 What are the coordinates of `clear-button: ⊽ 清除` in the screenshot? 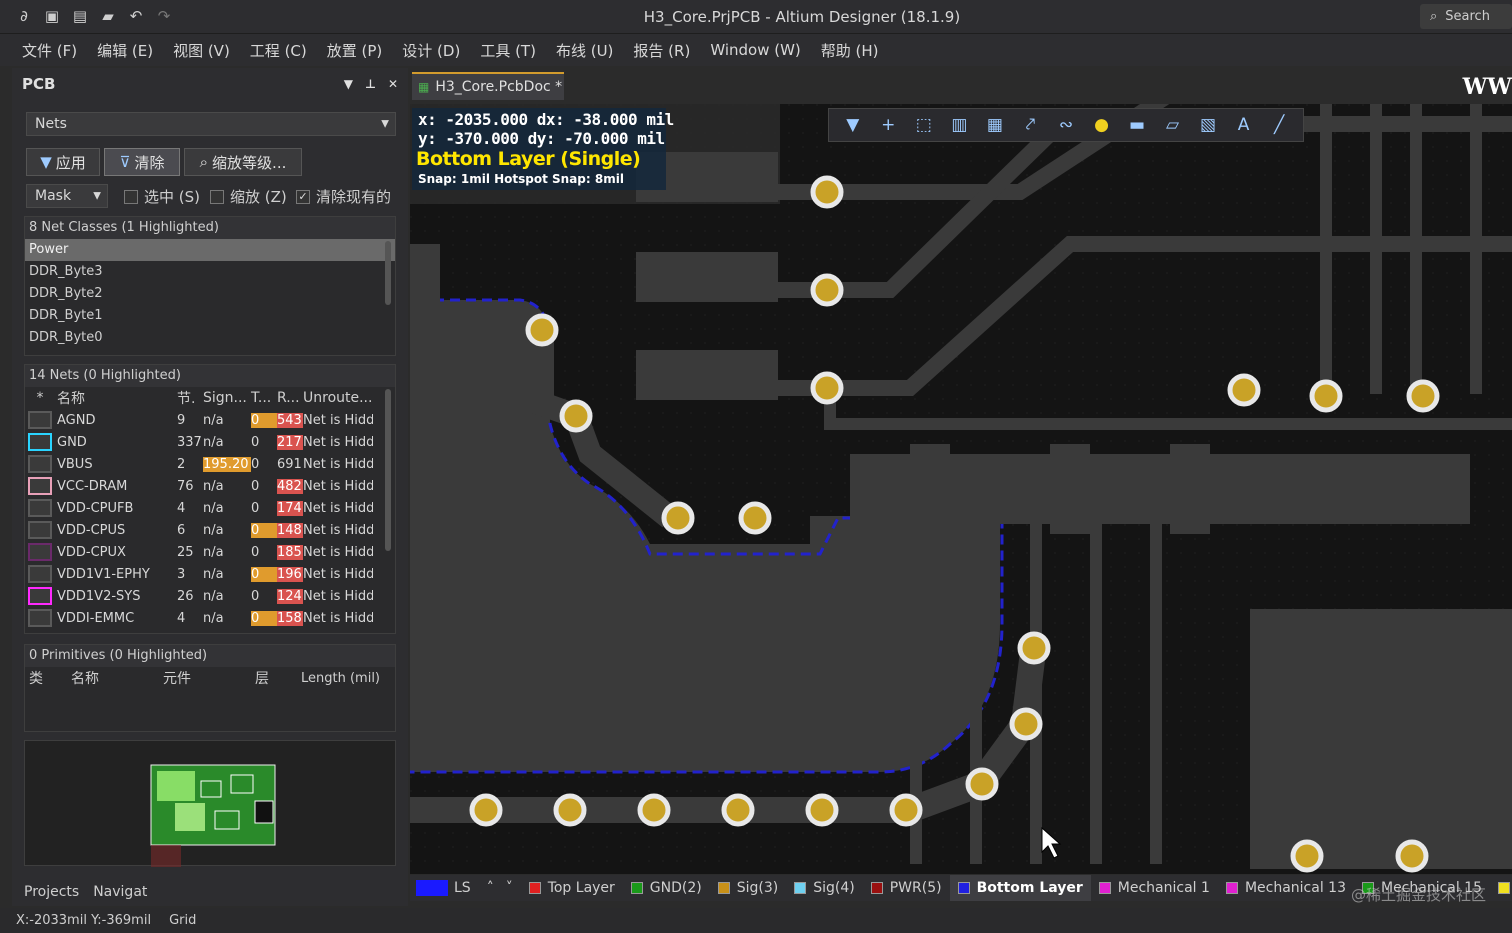 It's located at (142, 162).